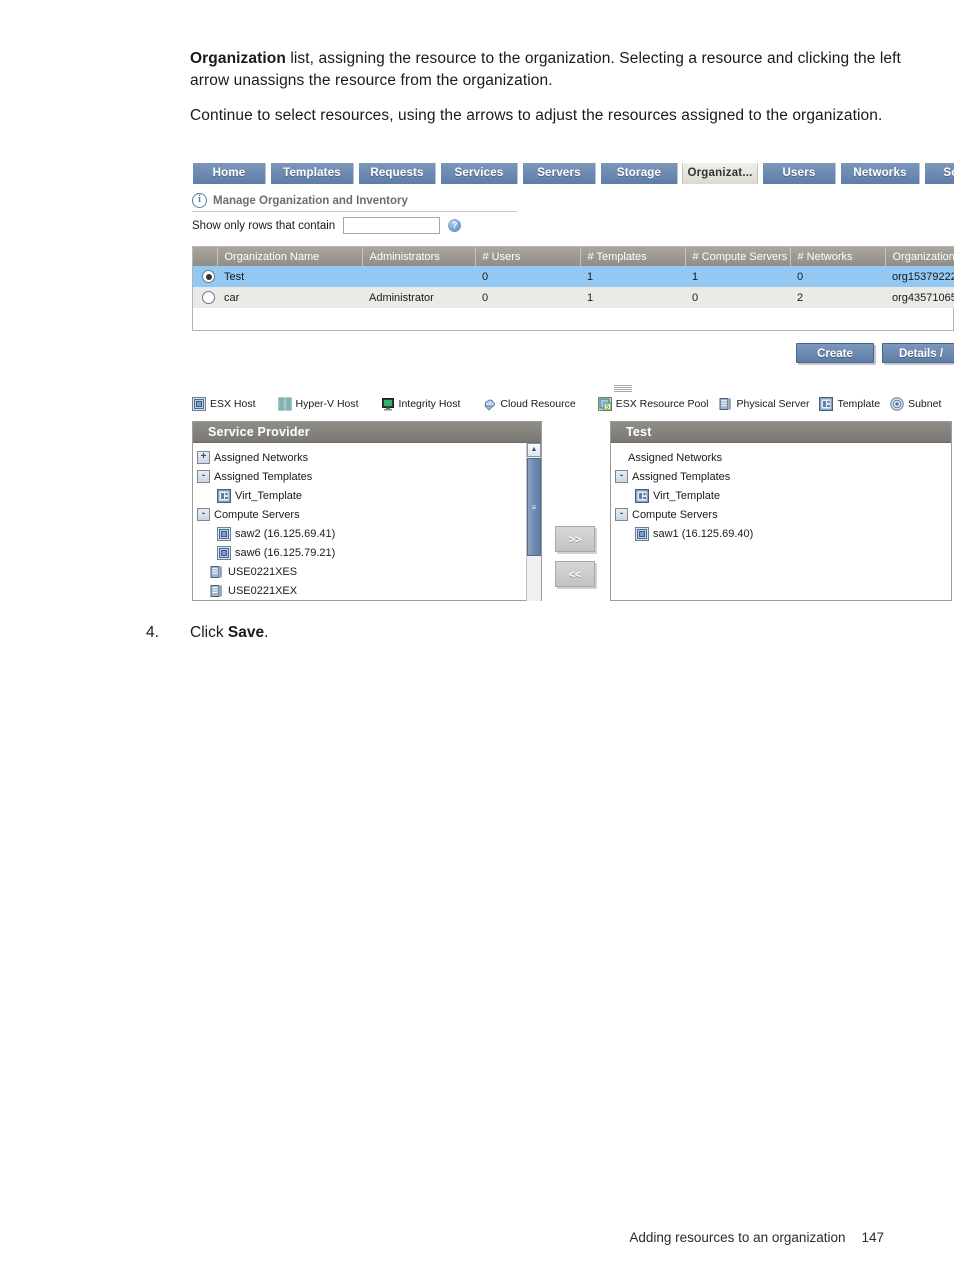 This screenshot has width=954, height=1271. Describe the element at coordinates (224, 404) in the screenshot. I see `legend-item-esx-host: ESX Host` at that location.